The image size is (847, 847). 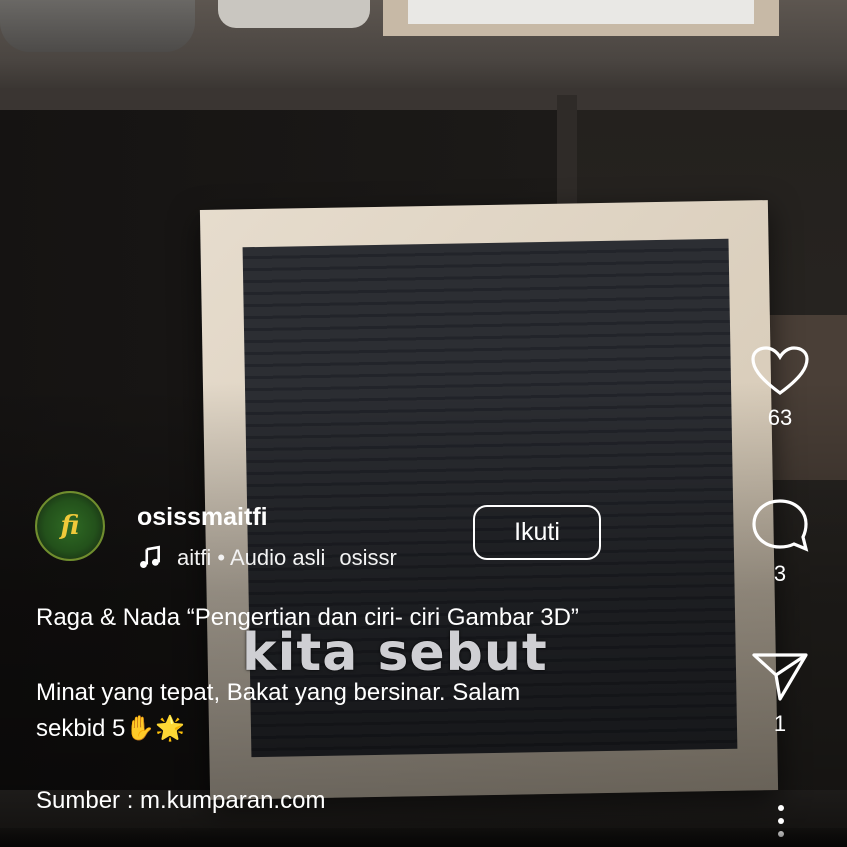 I want to click on avatar: fi, so click(x=70, y=526).